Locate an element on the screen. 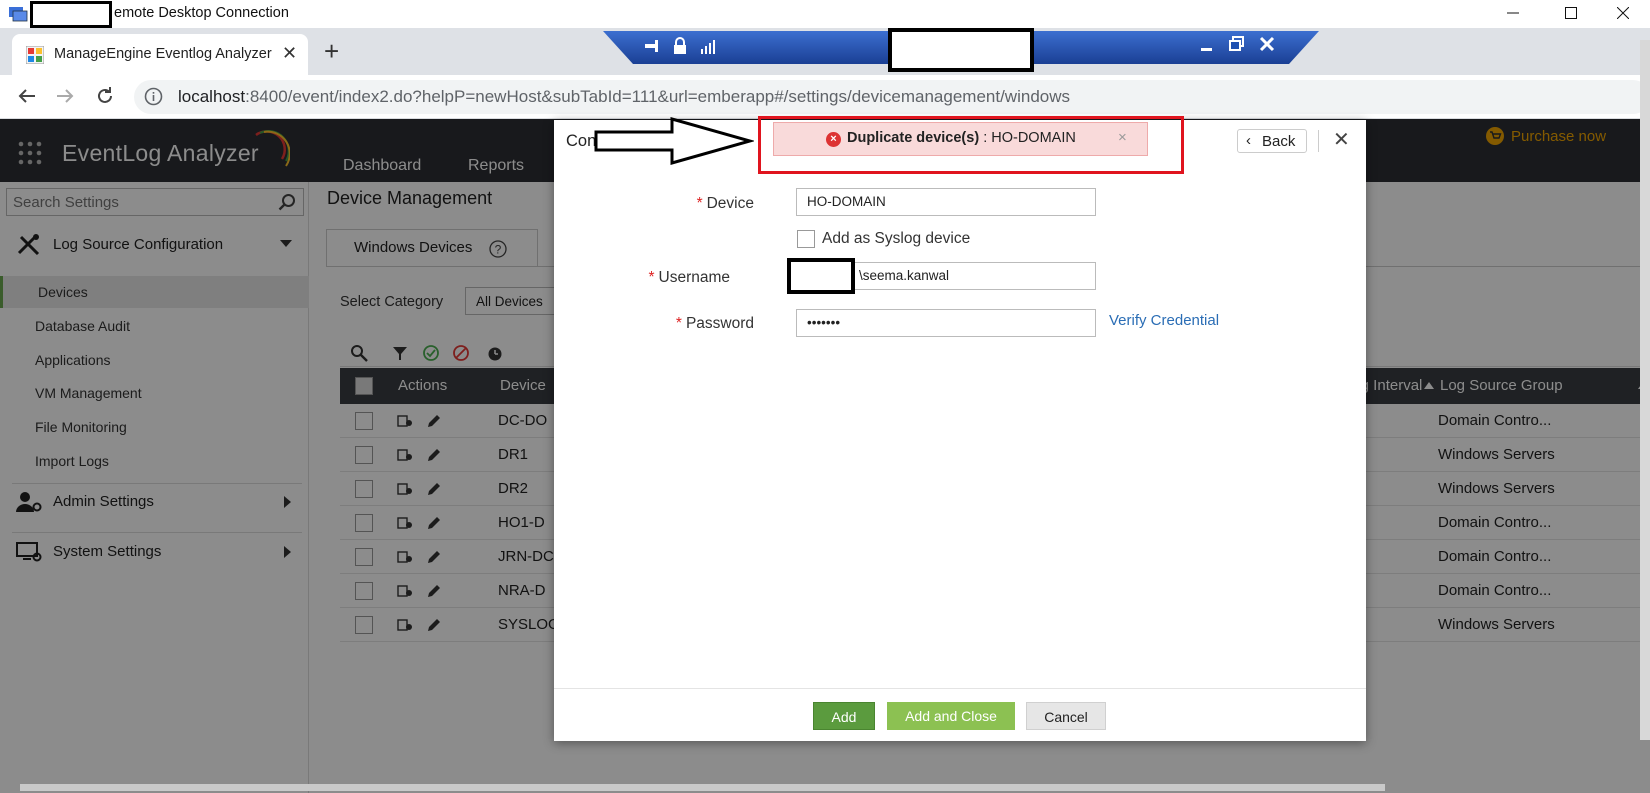 Image resolution: width=1650 pixels, height=793 pixels. window-close-button is located at coordinates (1623, 13).